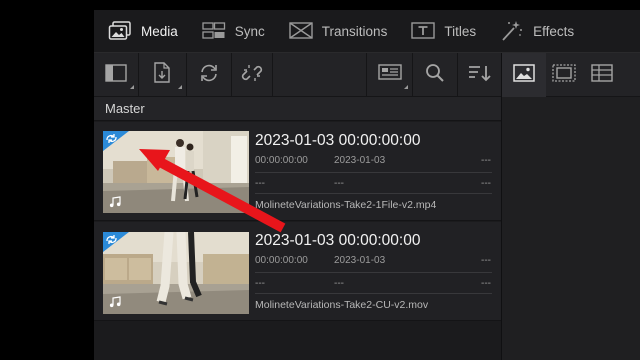 Image resolution: width=640 pixels, height=360 pixels. What do you see at coordinates (554, 31) in the screenshot?
I see `tab-effects-label: Effects` at bounding box center [554, 31].